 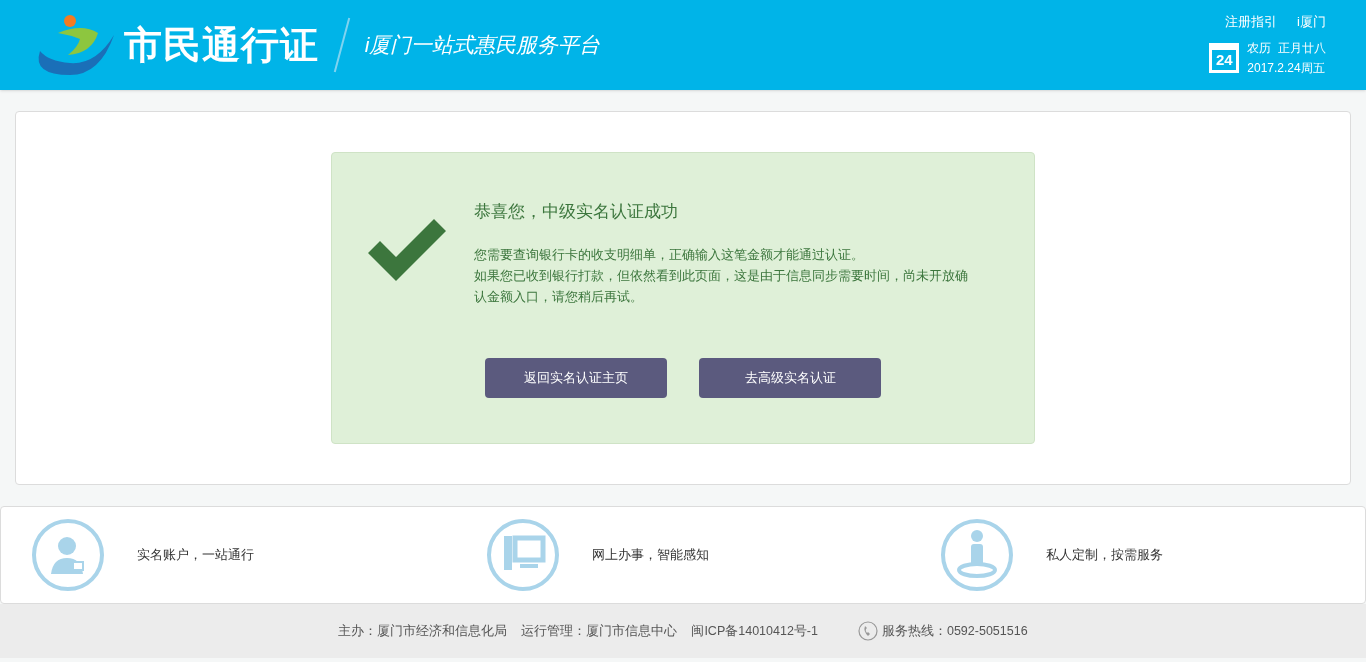 I want to click on account-icon, so click(x=68, y=555).